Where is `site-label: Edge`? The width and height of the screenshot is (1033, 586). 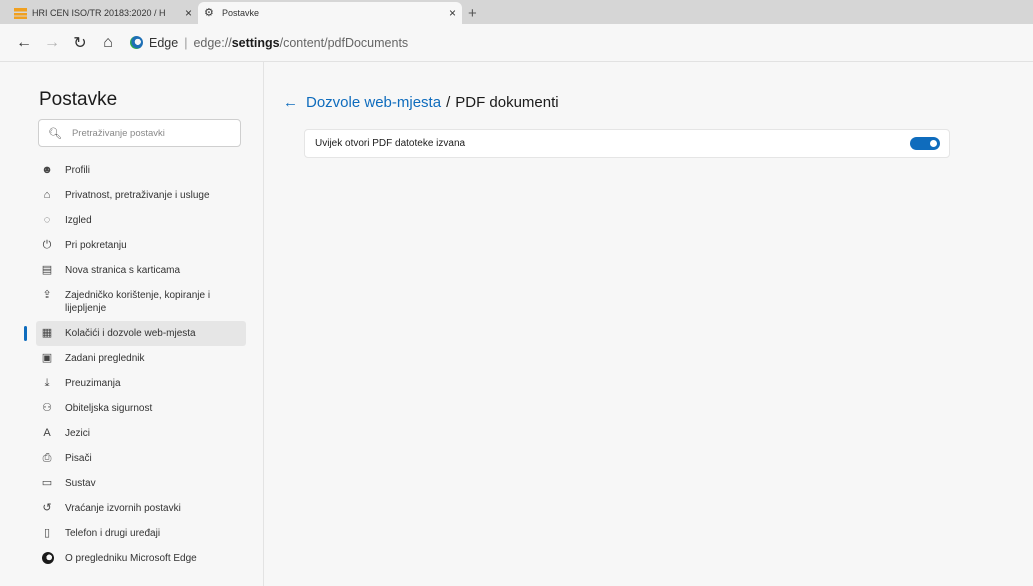 site-label: Edge is located at coordinates (164, 42).